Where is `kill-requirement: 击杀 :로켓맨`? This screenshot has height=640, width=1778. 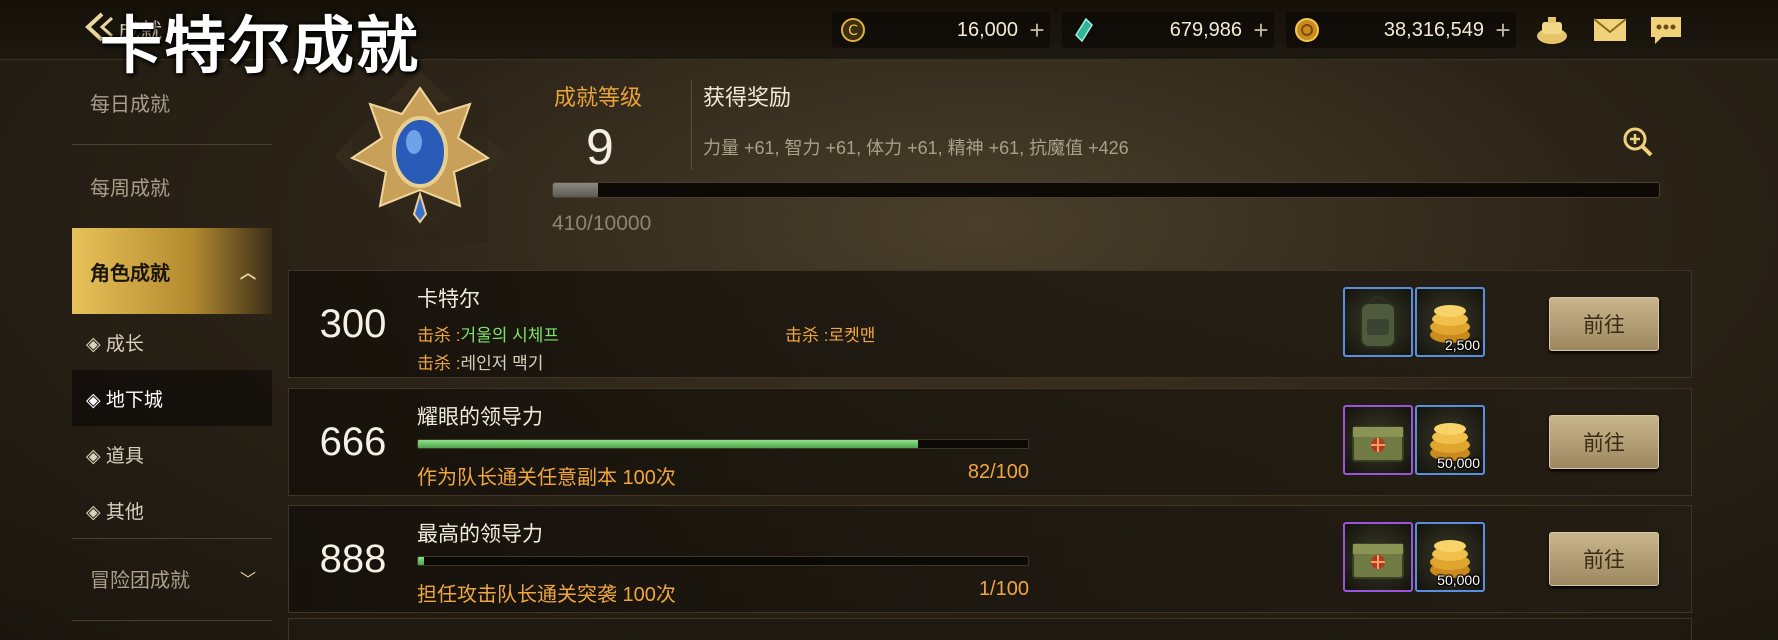 kill-requirement: 击杀 :로켓맨 is located at coordinates (830, 333).